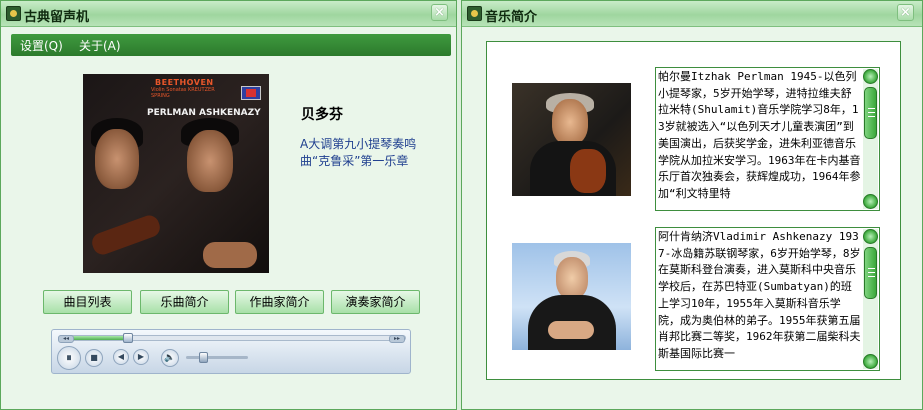 This screenshot has height=410, width=923. Describe the element at coordinates (358, 152) in the screenshot. I see `piece-description: A大调第九小提琴奏鸣曲“克鲁采”第一乐章` at that location.